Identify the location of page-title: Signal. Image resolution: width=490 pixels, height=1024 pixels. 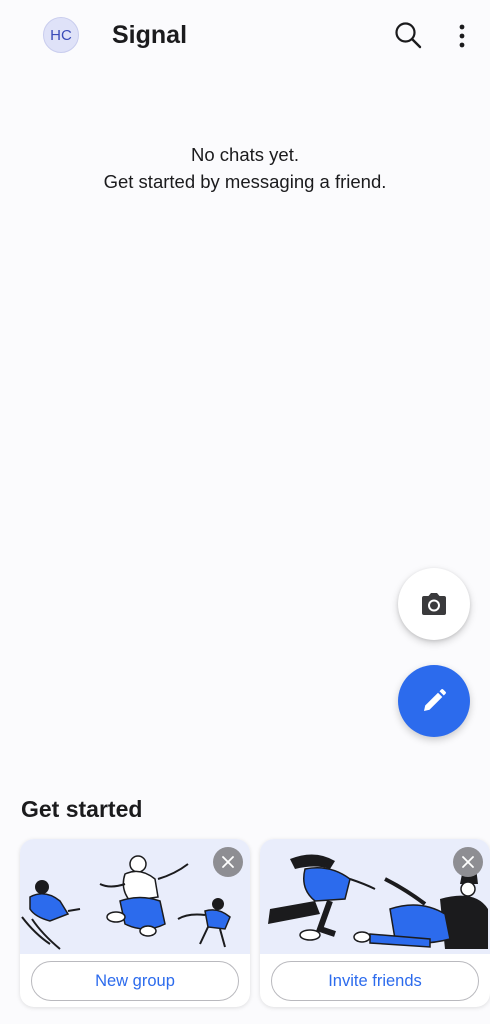
(150, 35).